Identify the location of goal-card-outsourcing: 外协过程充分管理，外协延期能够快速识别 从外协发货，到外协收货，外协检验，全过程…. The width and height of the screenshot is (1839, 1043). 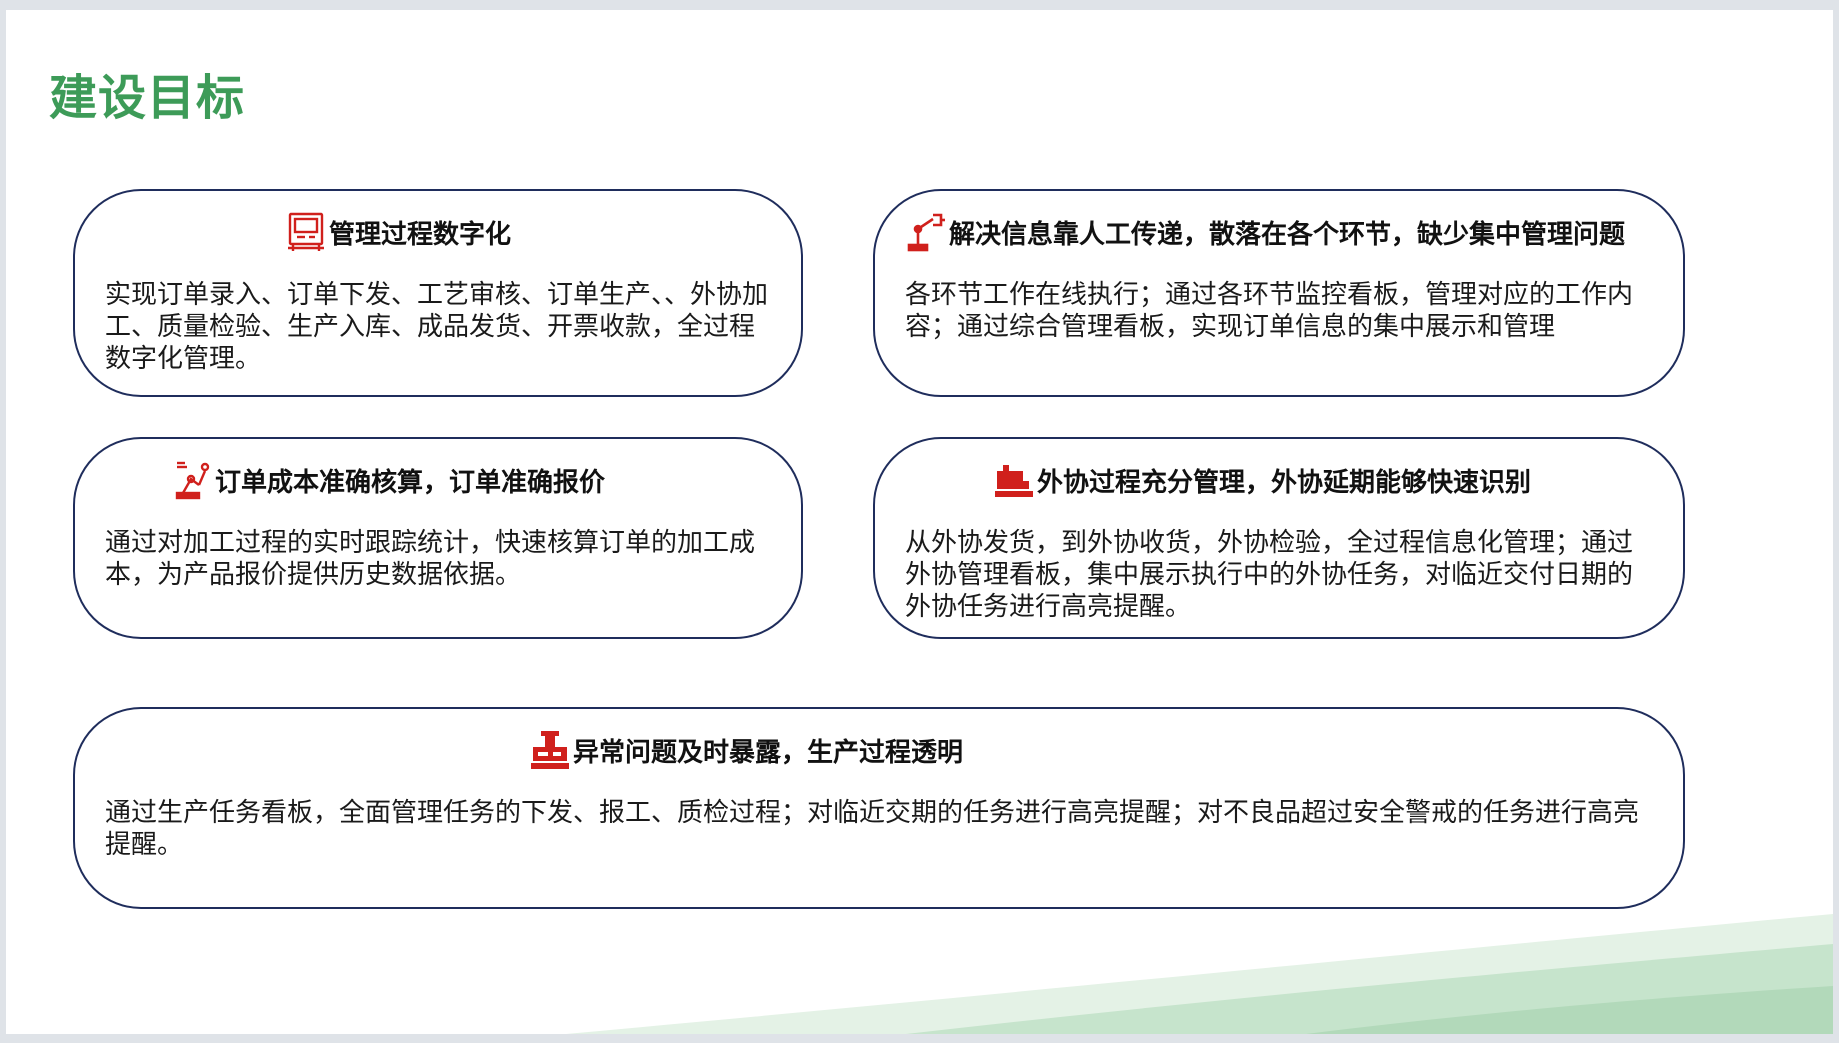
(1279, 538).